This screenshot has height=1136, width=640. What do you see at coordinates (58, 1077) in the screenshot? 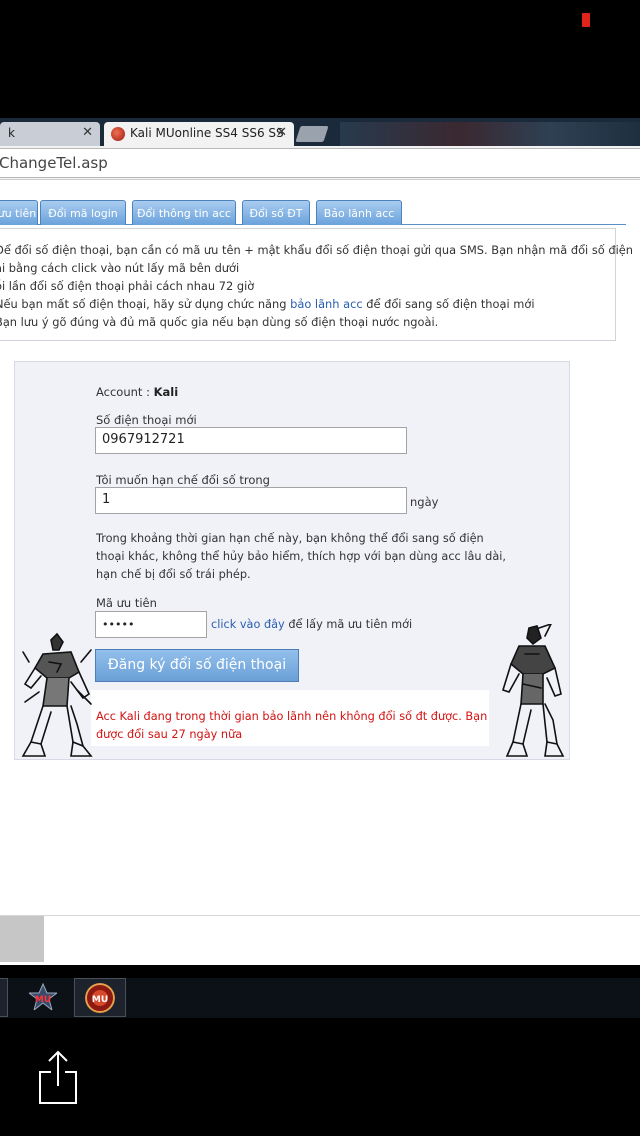
I see `share-icon` at bounding box center [58, 1077].